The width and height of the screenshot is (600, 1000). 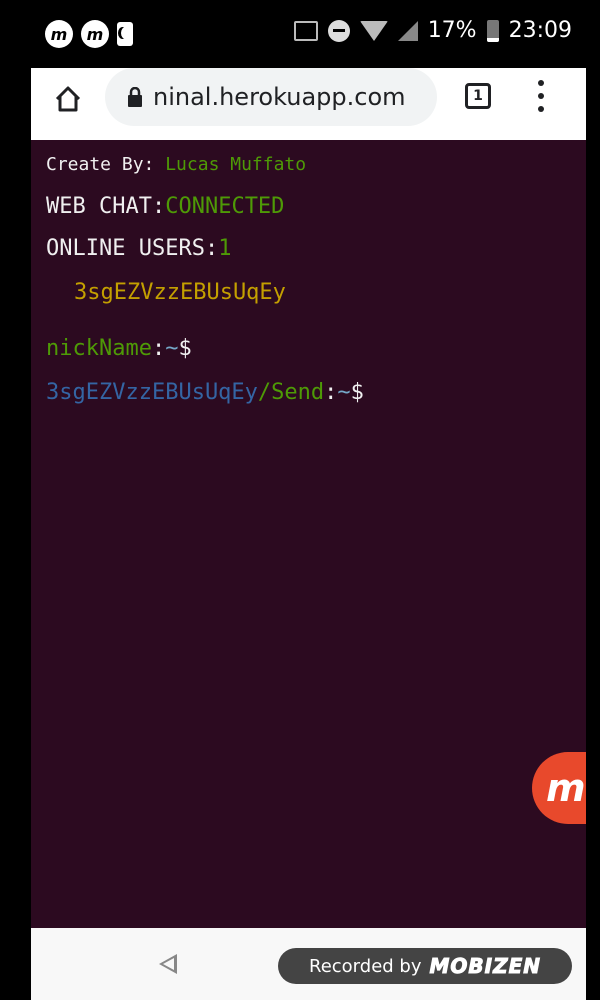 I want to click on cast-icon, so click(x=305, y=30).